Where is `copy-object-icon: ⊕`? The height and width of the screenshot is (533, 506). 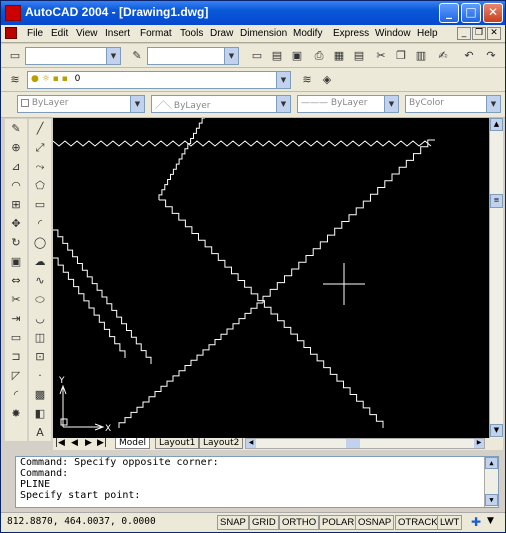 copy-object-icon: ⊕ is located at coordinates (16, 148).